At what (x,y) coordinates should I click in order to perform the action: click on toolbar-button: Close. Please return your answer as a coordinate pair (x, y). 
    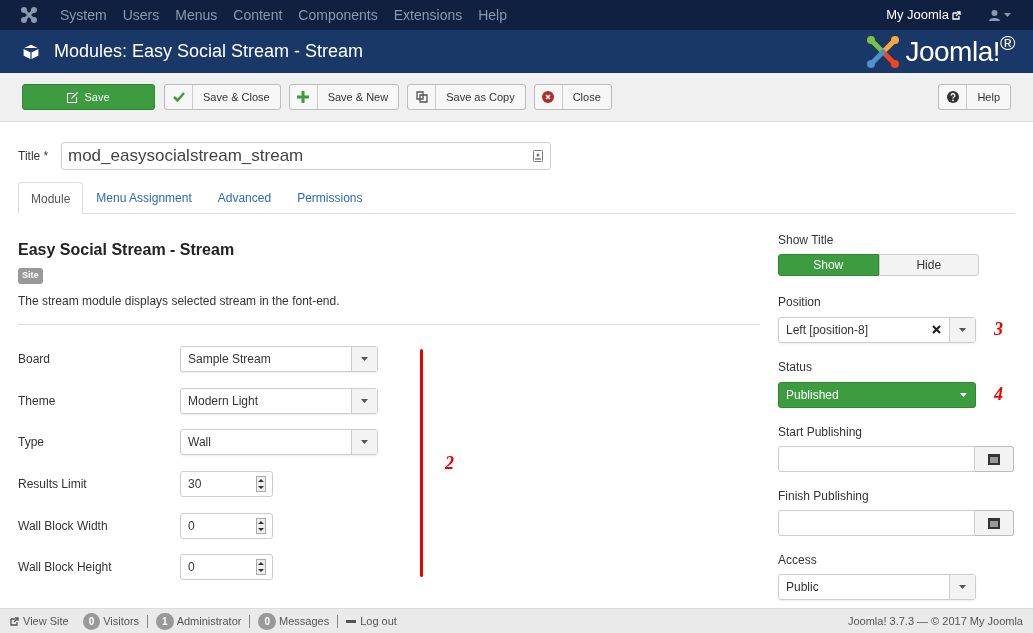
    Looking at the image, I should click on (572, 97).